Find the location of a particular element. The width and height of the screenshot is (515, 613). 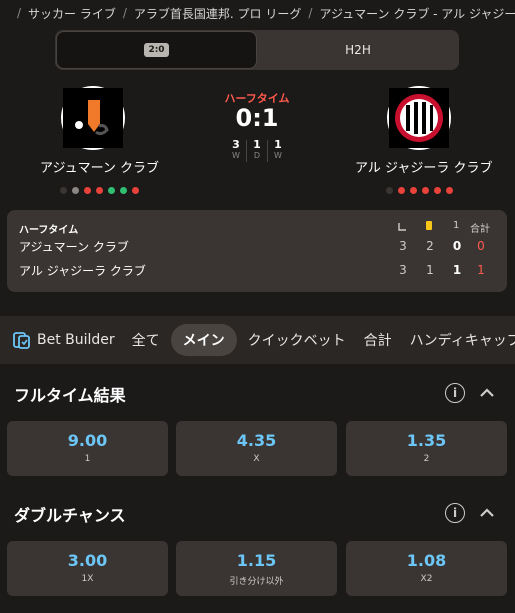

market-title-double-chance: ダブルチャンス is located at coordinates (70, 515).